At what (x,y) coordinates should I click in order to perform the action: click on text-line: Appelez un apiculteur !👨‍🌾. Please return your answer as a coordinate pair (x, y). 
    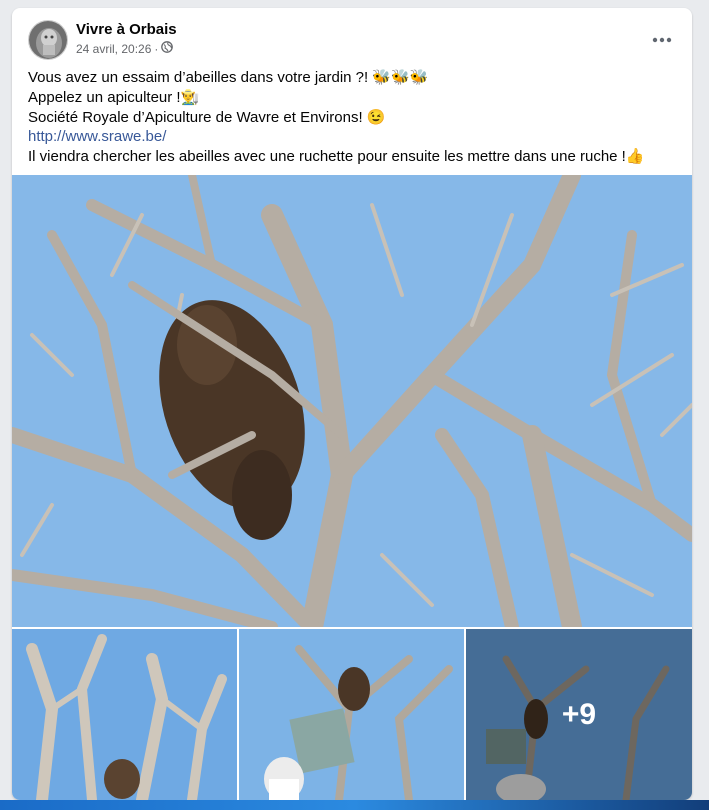
    Looking at the image, I should click on (352, 98).